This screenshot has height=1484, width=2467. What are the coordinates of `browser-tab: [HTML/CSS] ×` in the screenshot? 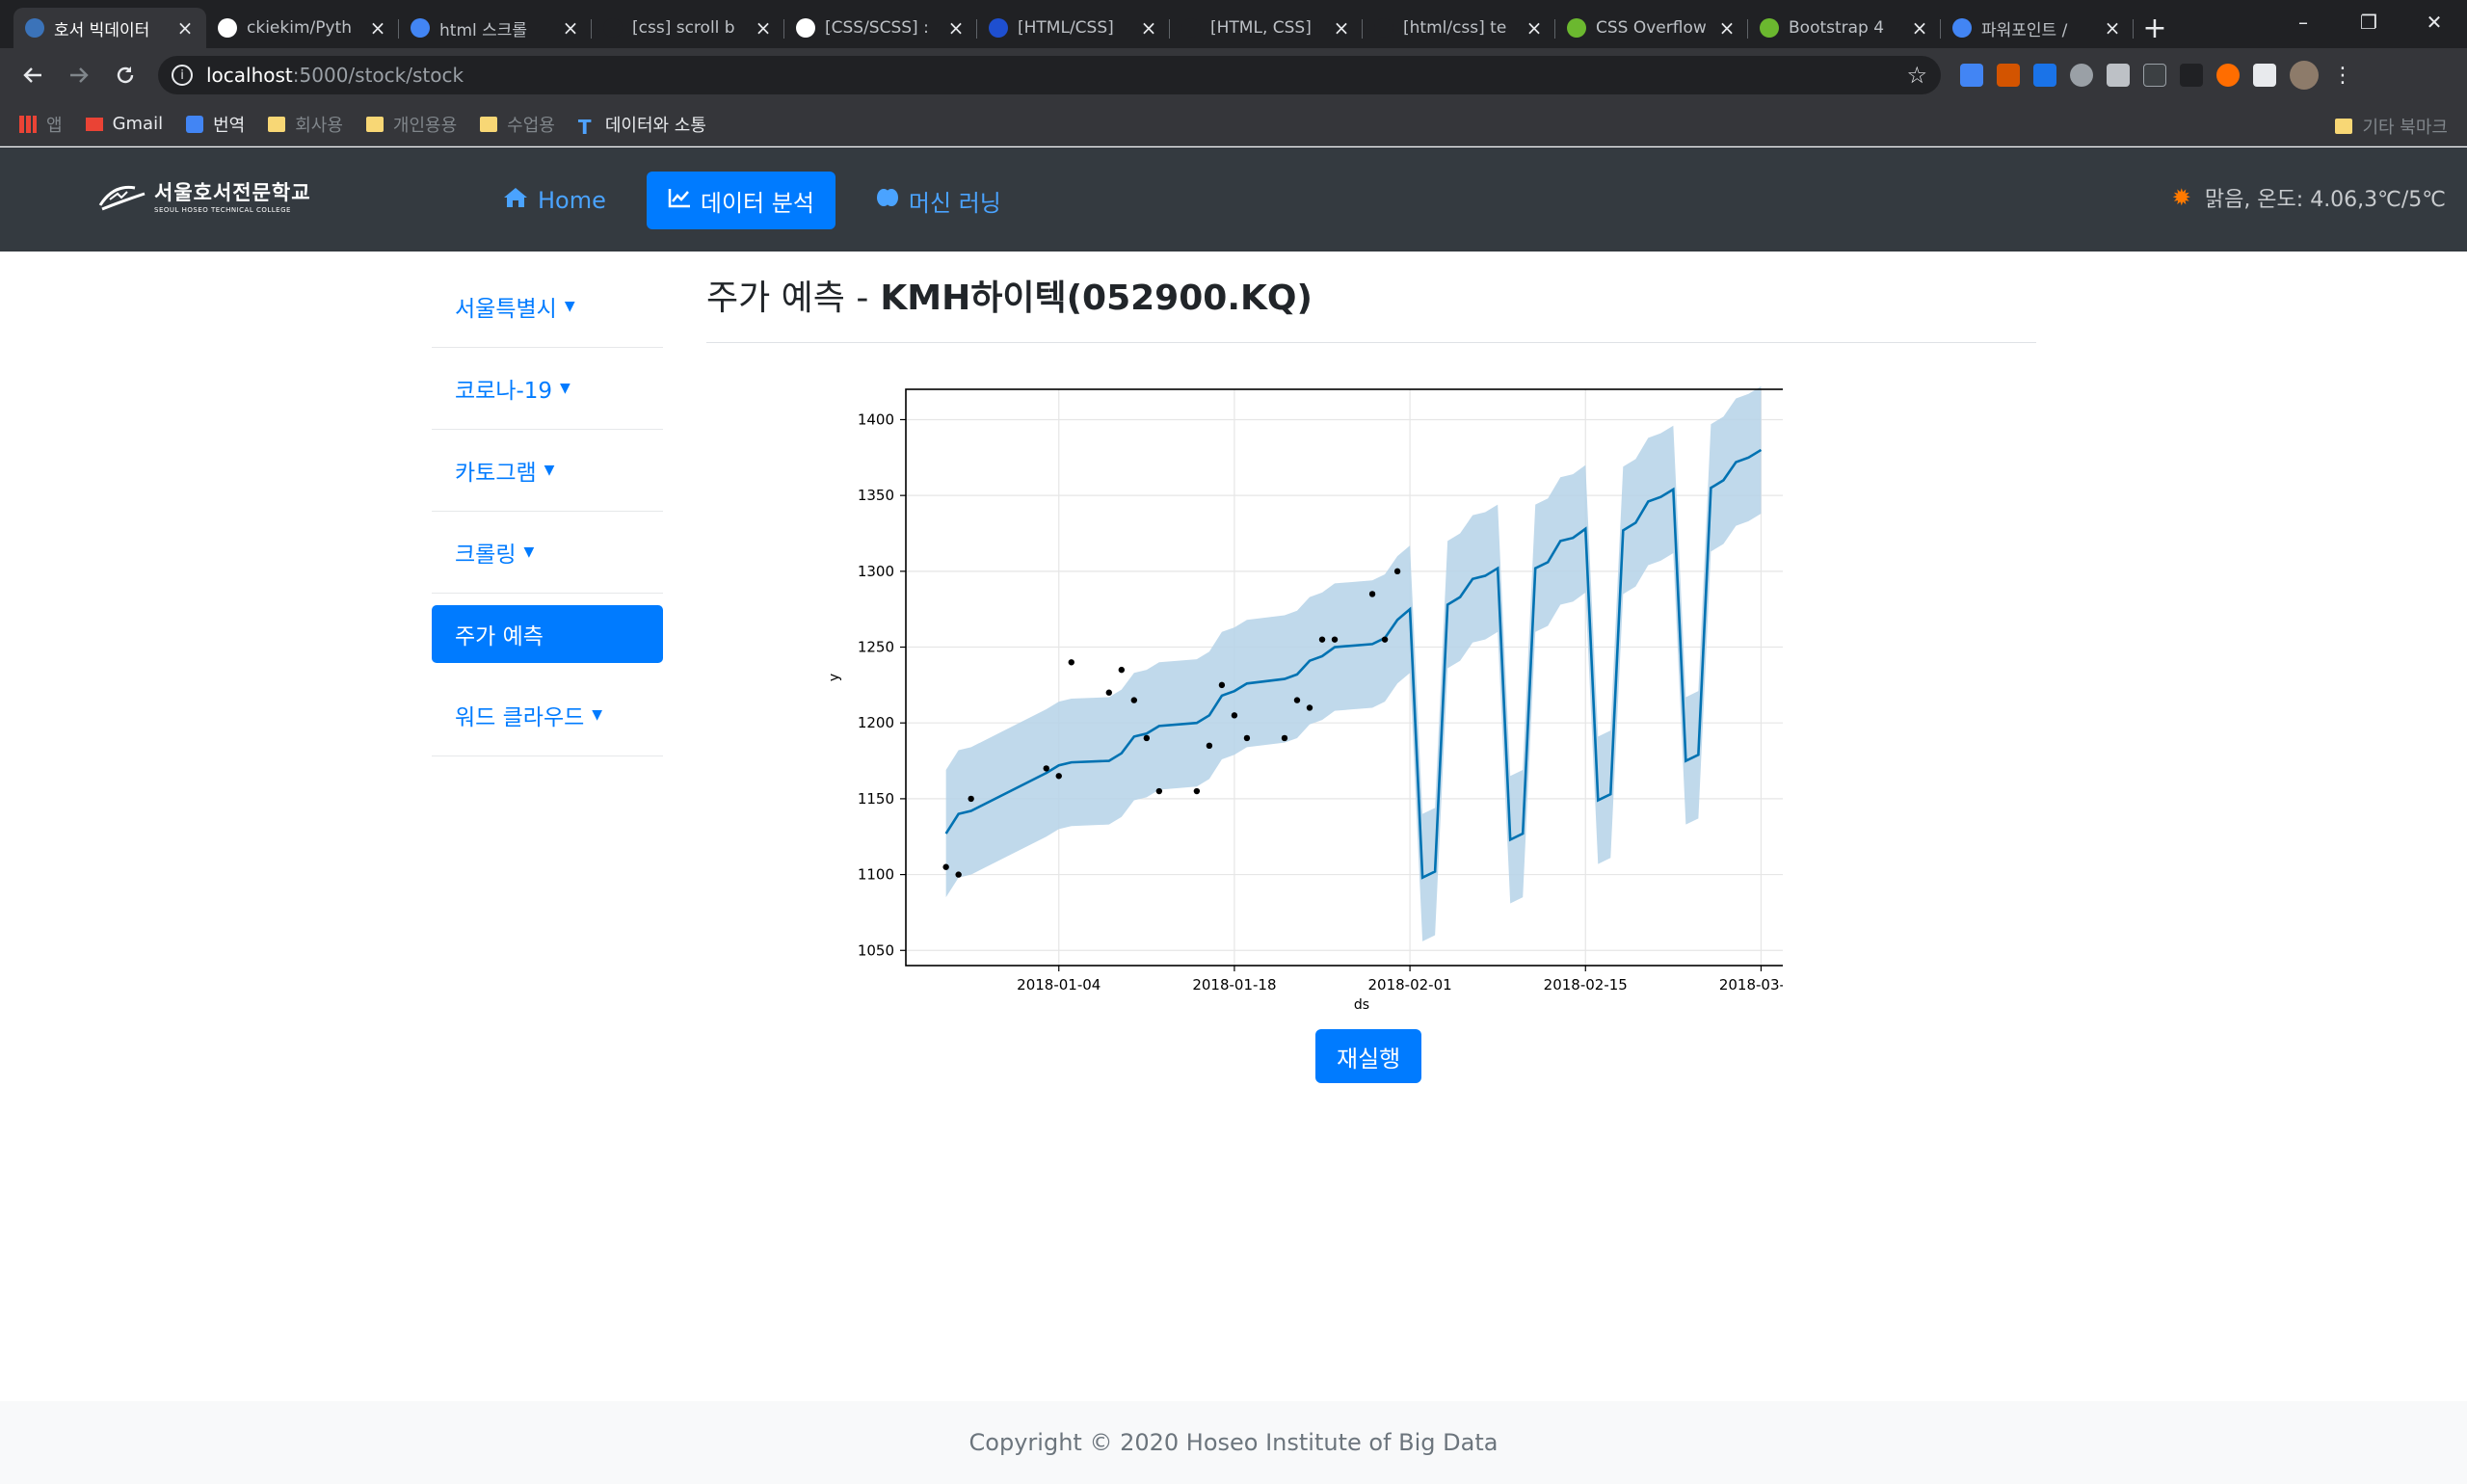 It's located at (1073, 28).